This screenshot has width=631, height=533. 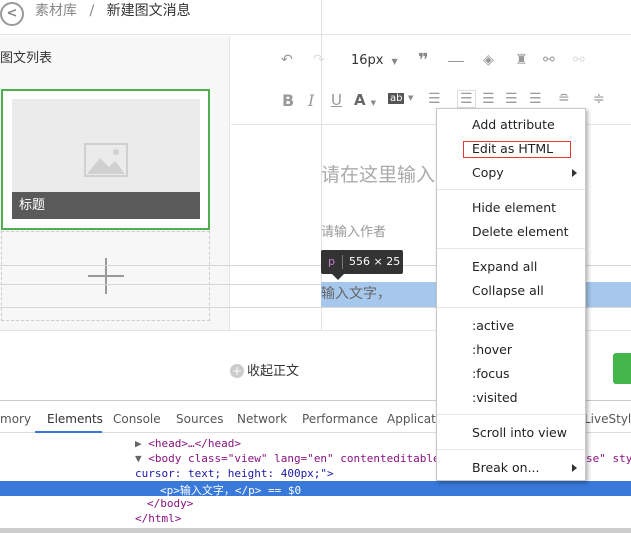 I want to click on paragraph-spacing-icon: ≑, so click(x=599, y=99).